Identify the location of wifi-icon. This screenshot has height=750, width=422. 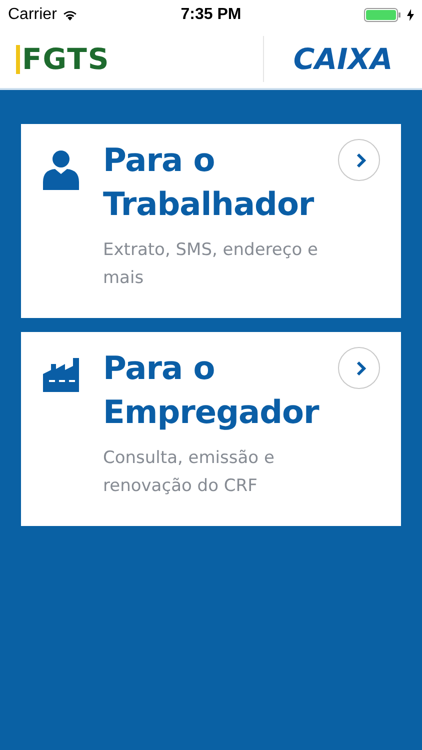
(70, 15).